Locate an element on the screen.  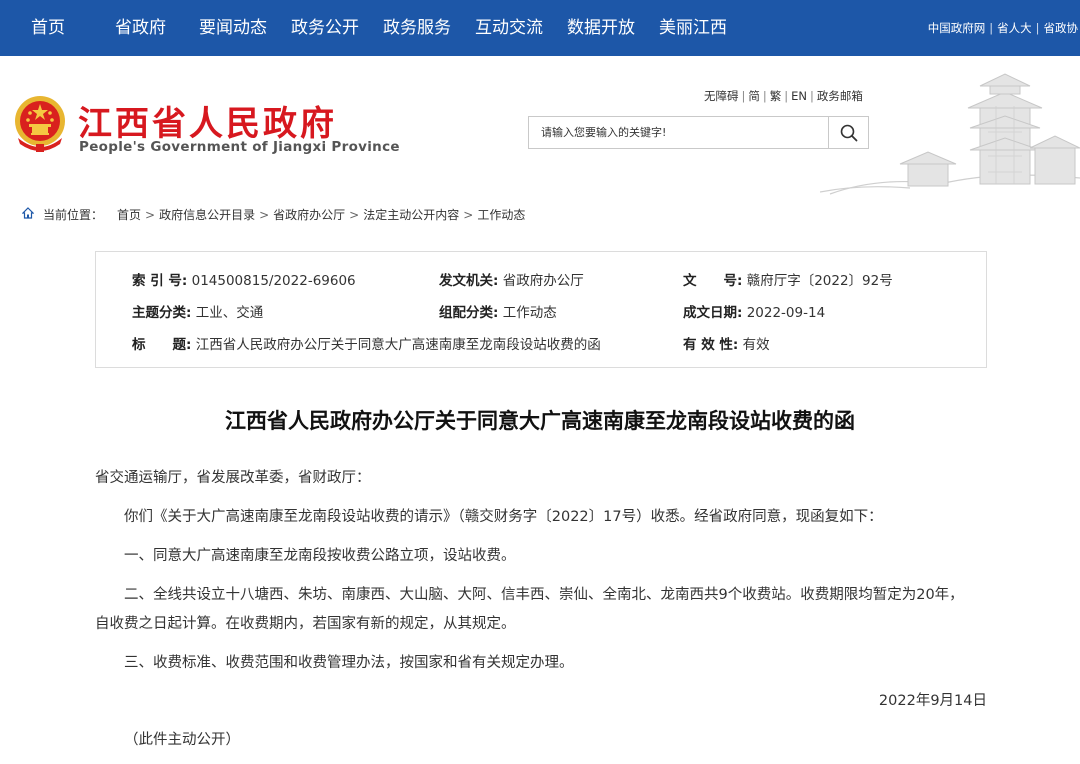
document-public-note: （此件主动公开） is located at coordinates (182, 740).